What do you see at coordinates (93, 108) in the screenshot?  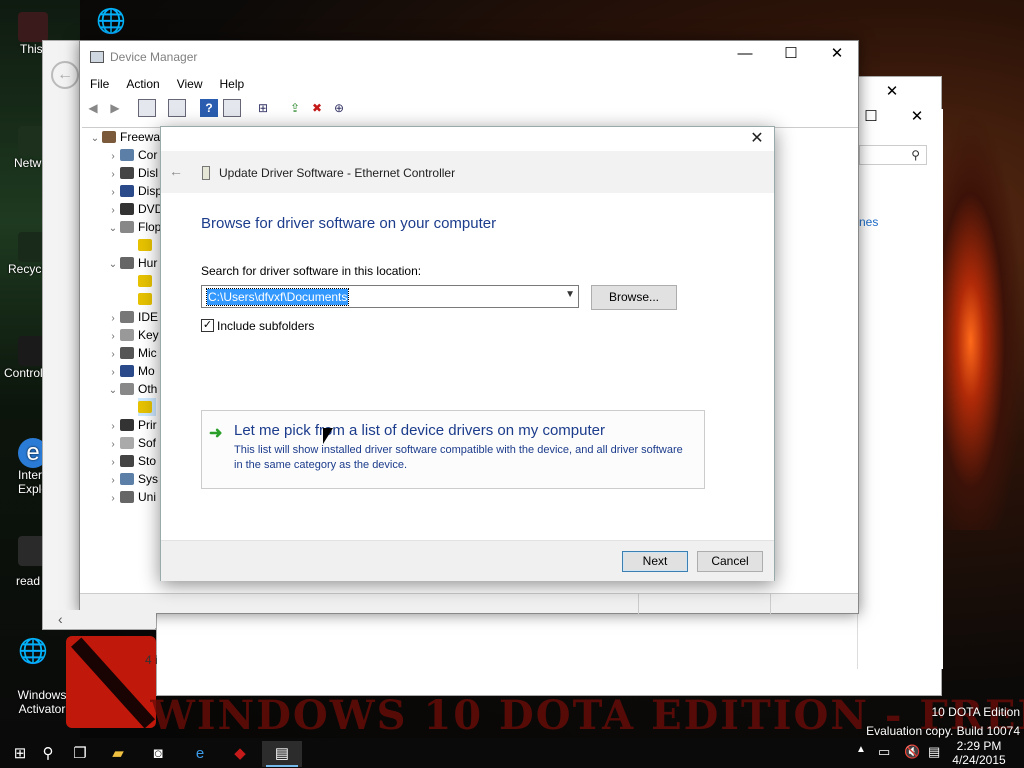 I see `back-arrow-icon: ◀` at bounding box center [93, 108].